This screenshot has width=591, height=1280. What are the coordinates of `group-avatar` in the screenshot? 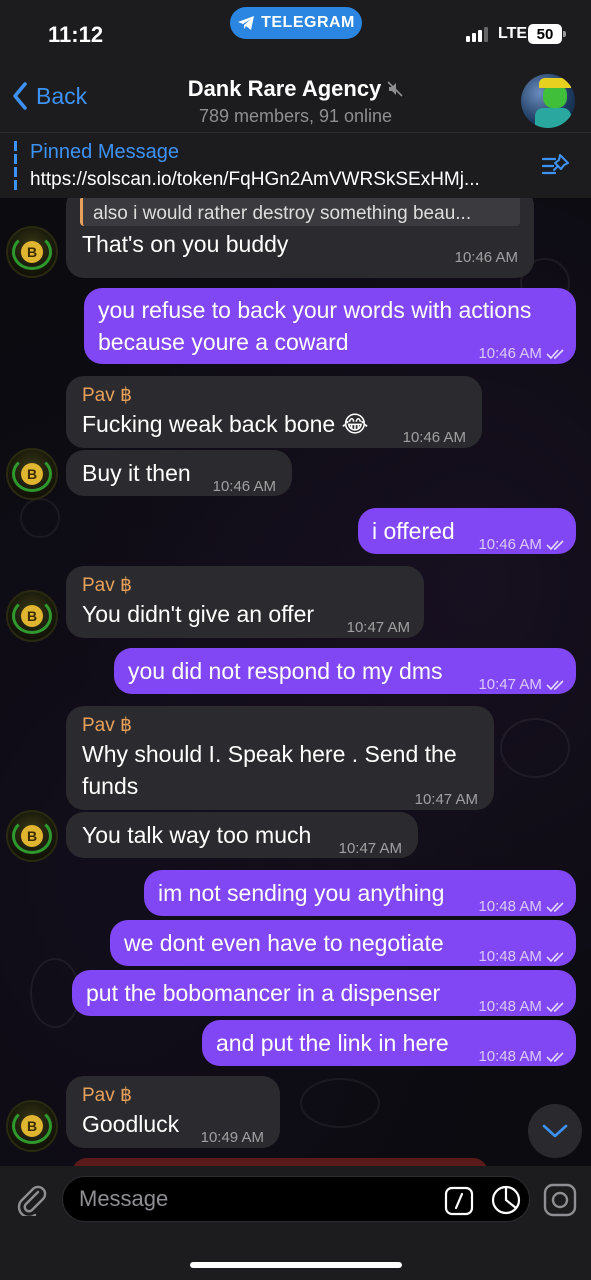 It's located at (548, 101).